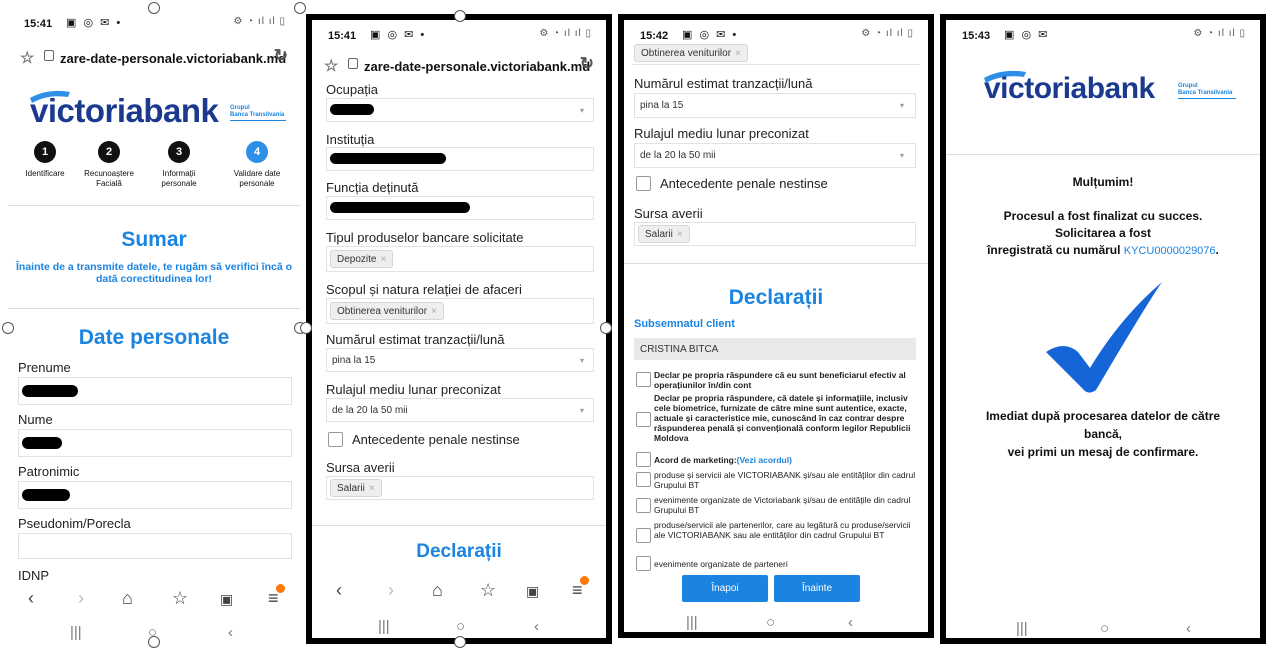 This screenshot has width=1276, height=648. Describe the element at coordinates (902, 105) in the screenshot. I see `chevron-down-icon: ▾` at that location.